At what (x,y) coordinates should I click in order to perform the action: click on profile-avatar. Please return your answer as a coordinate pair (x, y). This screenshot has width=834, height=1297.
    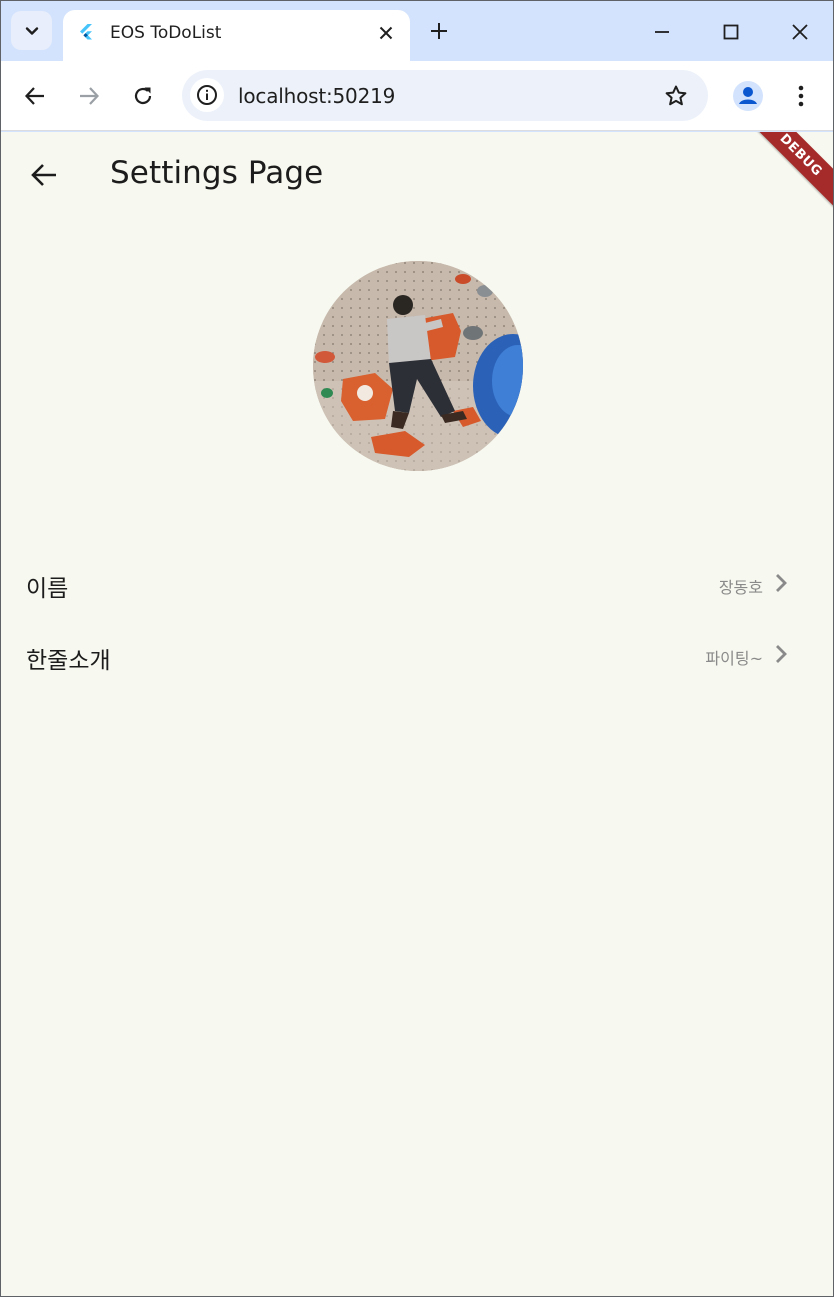
    Looking at the image, I should click on (418, 366).